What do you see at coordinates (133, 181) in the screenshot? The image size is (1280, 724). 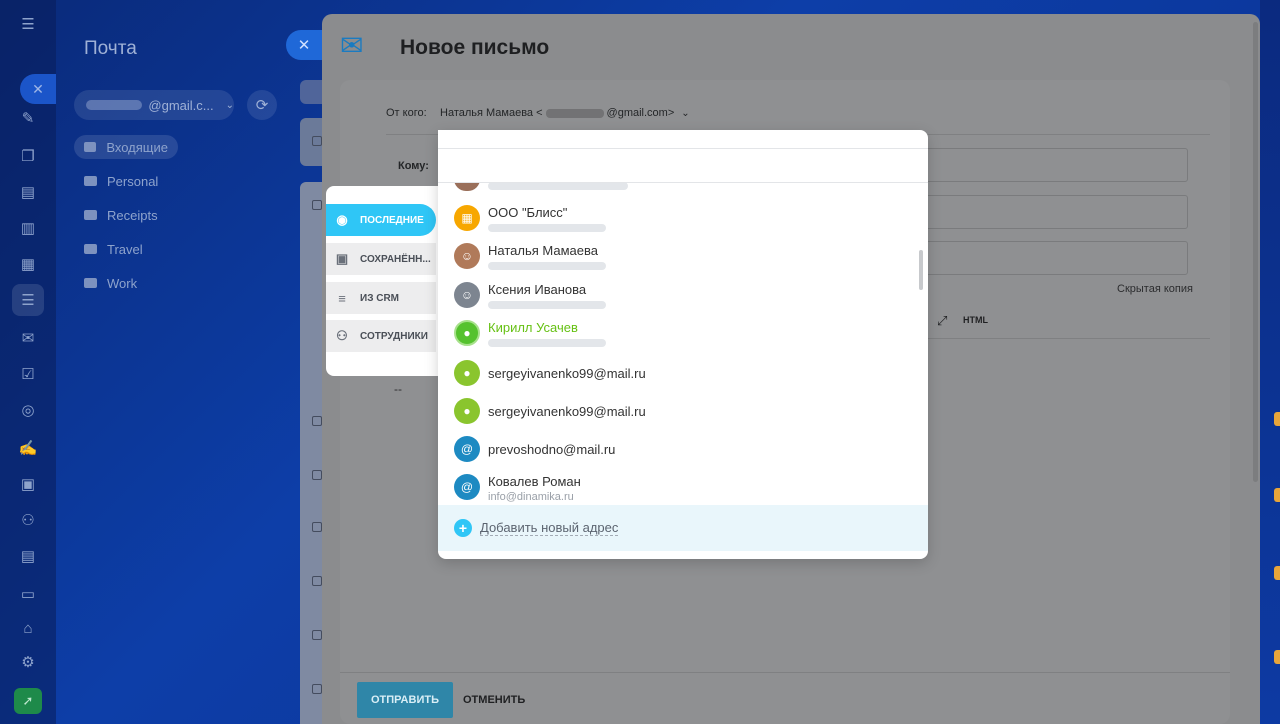 I see `folder-label: Personal` at bounding box center [133, 181].